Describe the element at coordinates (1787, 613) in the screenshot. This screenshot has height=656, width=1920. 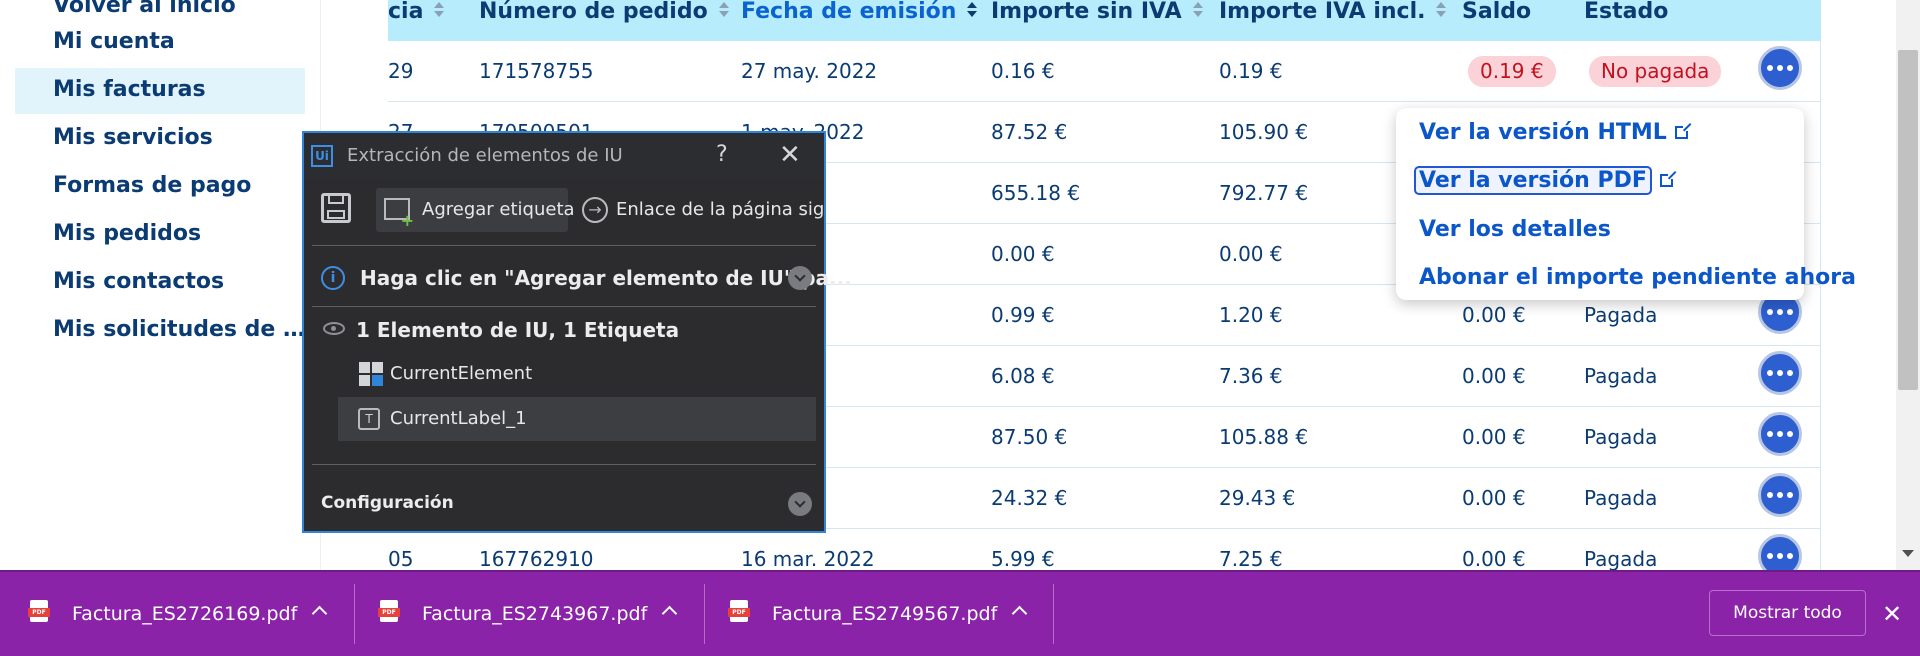
I see `show-all-button: Mostrar todo` at that location.